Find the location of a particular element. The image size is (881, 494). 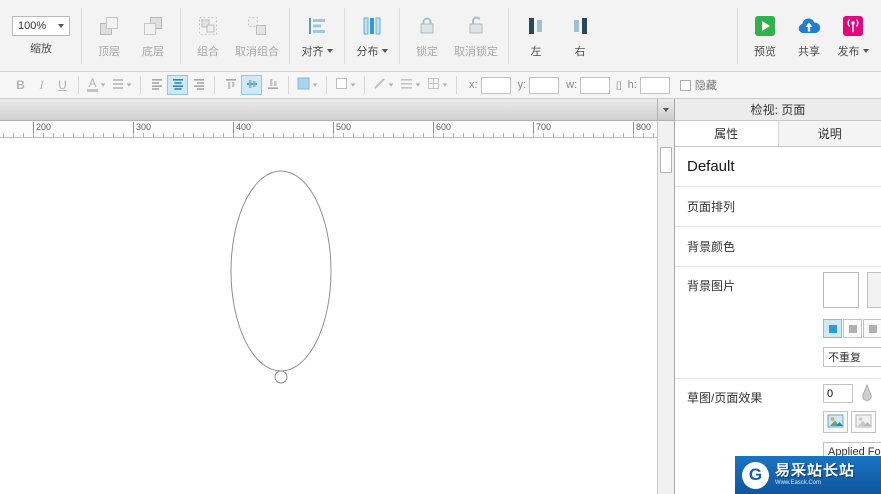

align-text-top-icon is located at coordinates (231, 85).